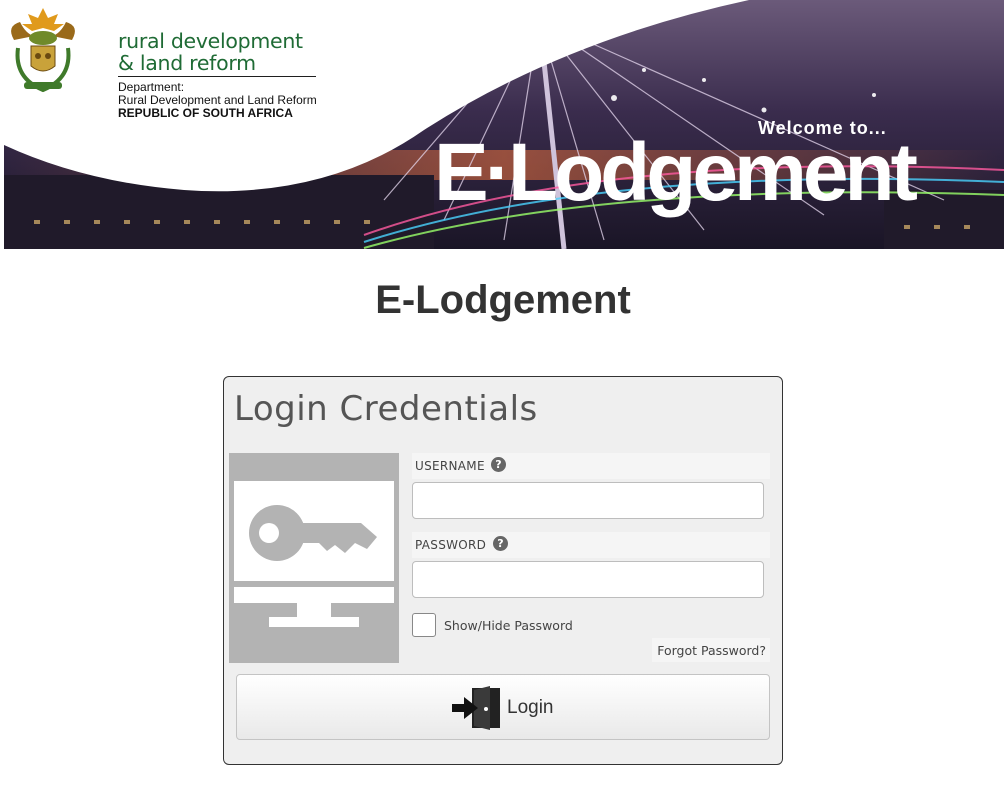 This screenshot has width=1006, height=809. Describe the element at coordinates (508, 625) in the screenshot. I see `show-hide-password-label: Show/Hide Password` at that location.